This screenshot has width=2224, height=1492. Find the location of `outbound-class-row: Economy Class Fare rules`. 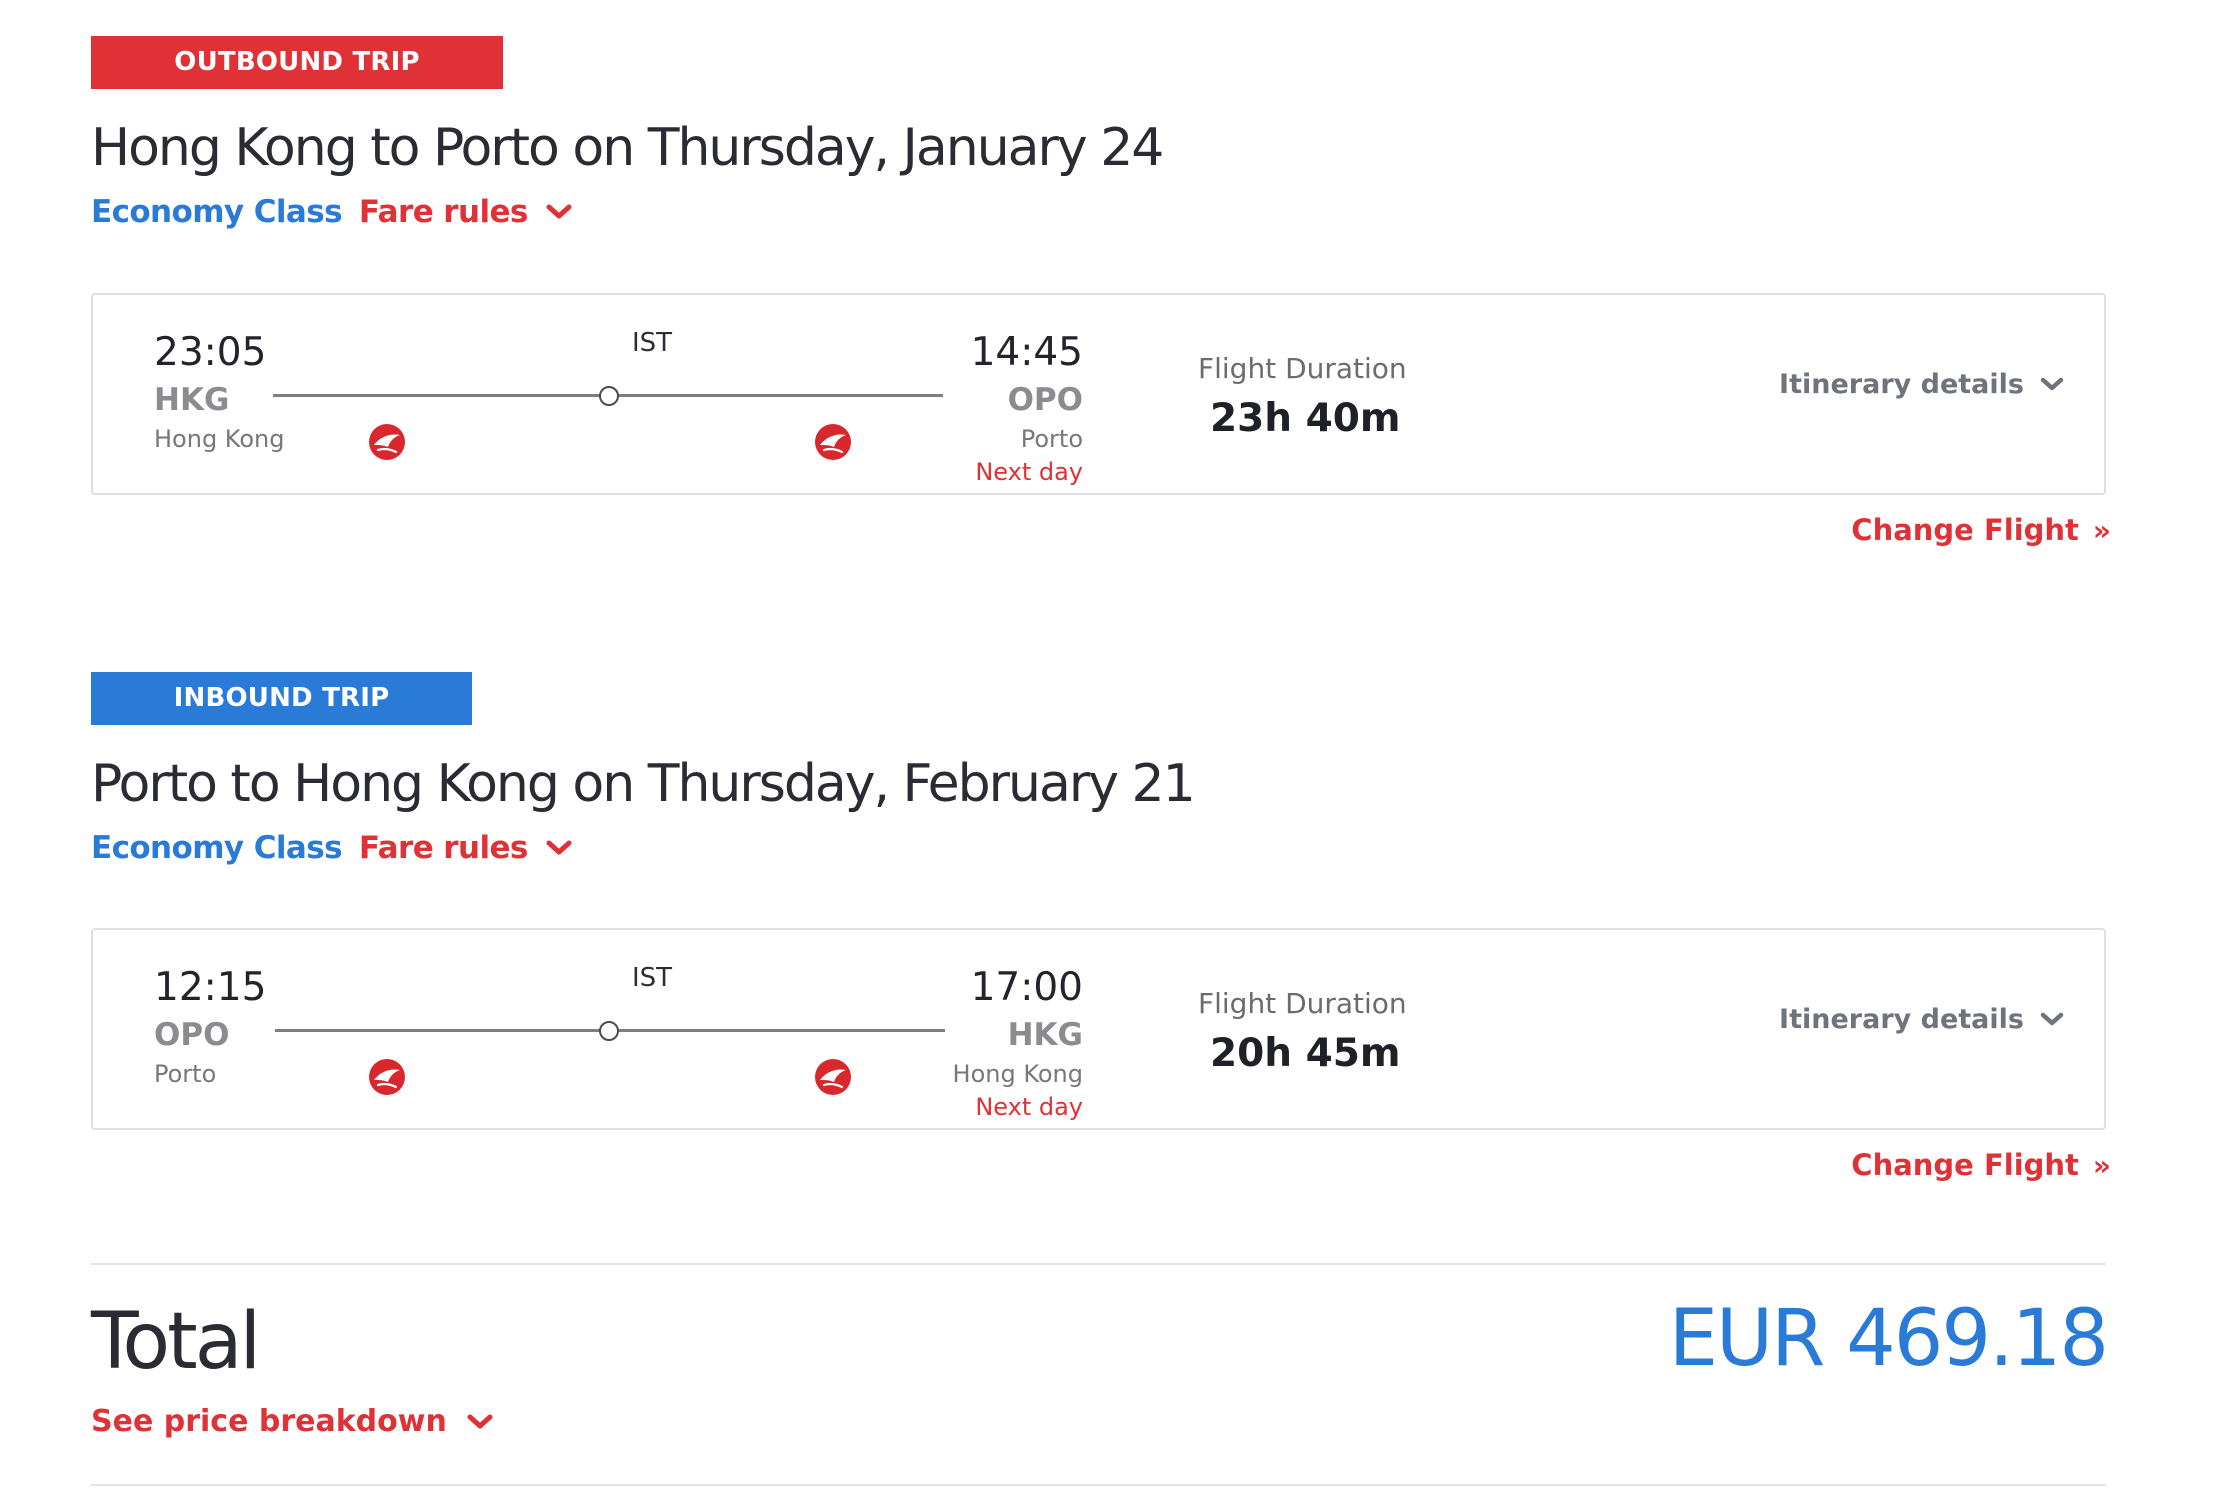

outbound-class-row: Economy Class Fare rules is located at coordinates (331, 212).